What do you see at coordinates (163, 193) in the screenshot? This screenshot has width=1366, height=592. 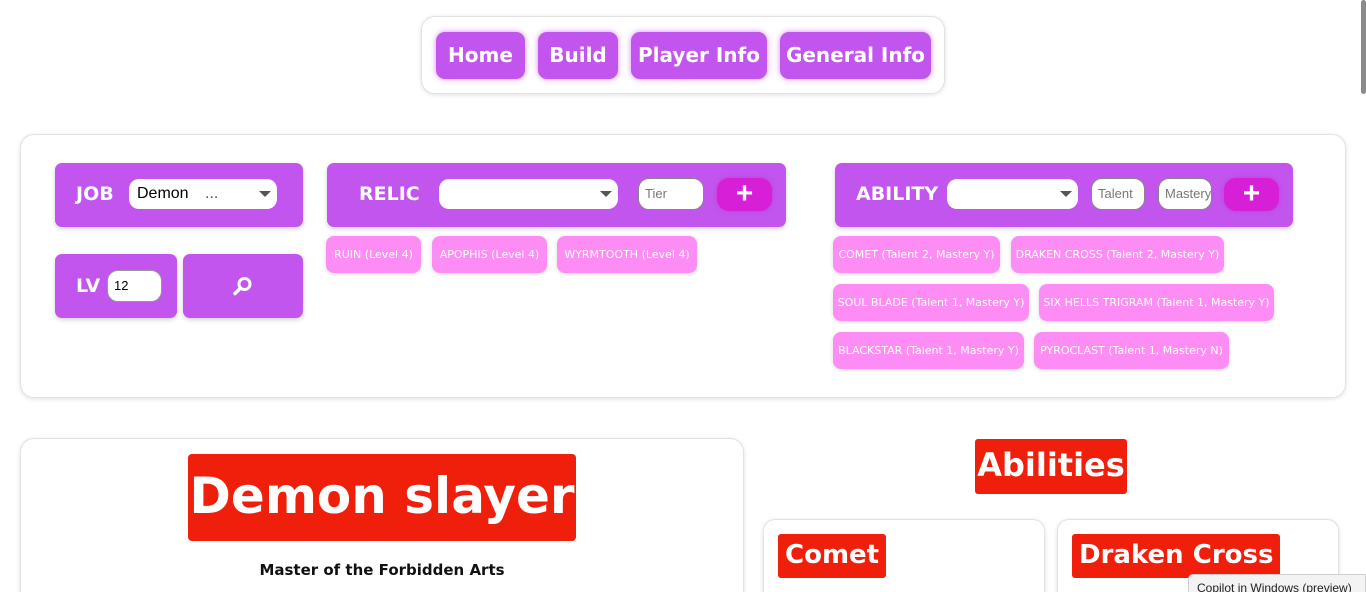 I see `job-select-value: Demon` at bounding box center [163, 193].